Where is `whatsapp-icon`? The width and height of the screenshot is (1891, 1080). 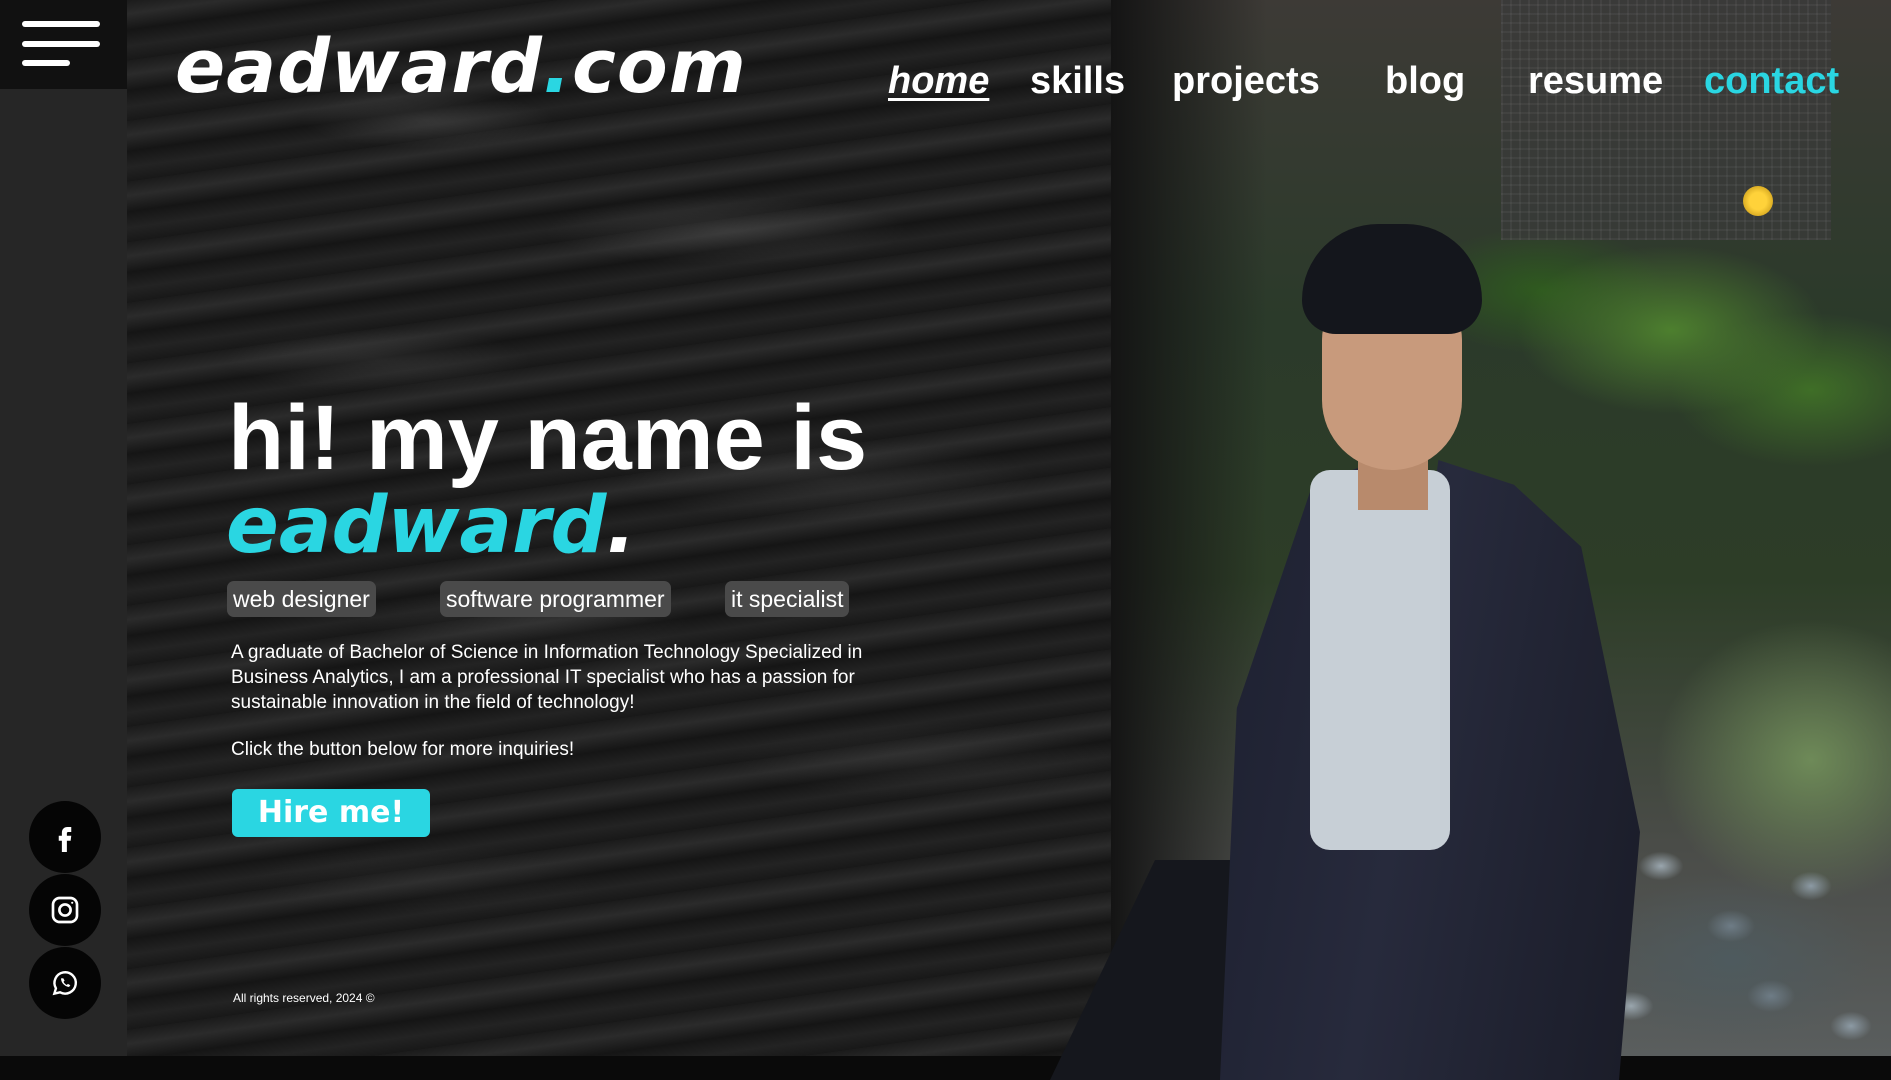 whatsapp-icon is located at coordinates (65, 983).